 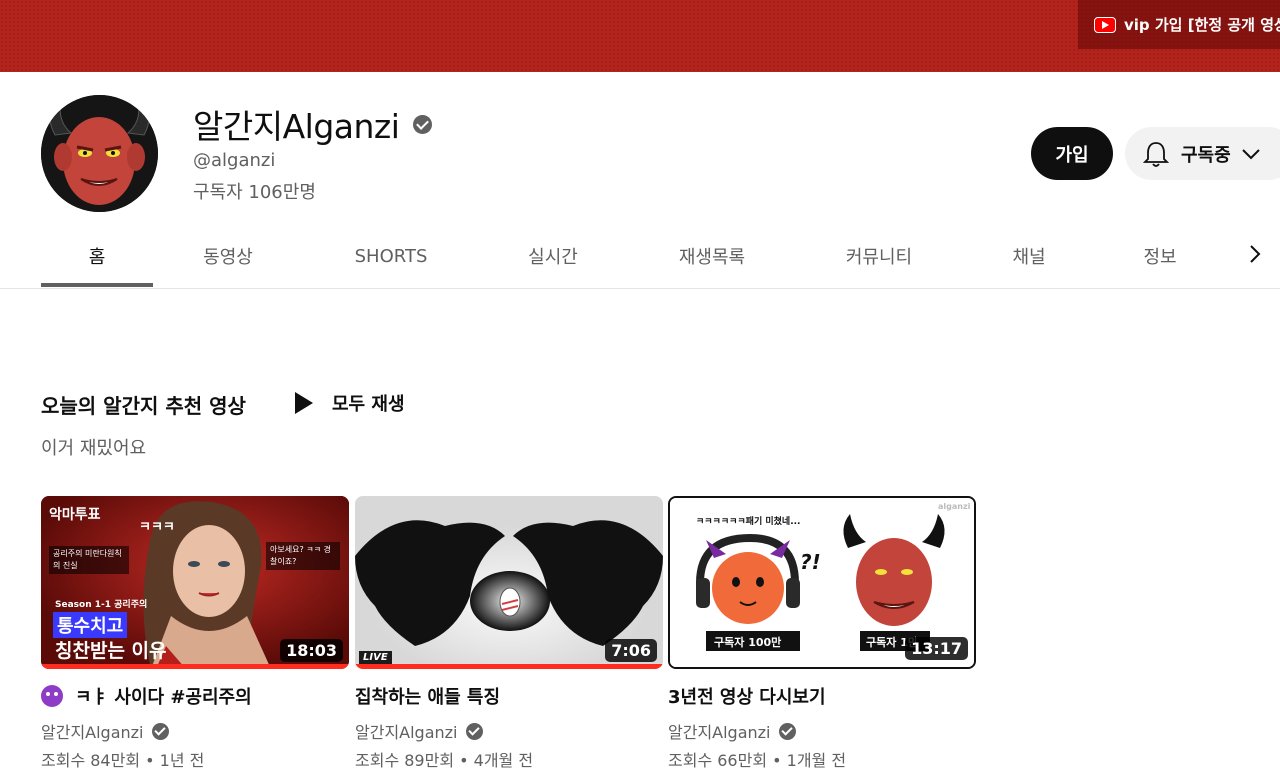 What do you see at coordinates (234, 160) in the screenshot?
I see `channel-handle: @alganzi` at bounding box center [234, 160].